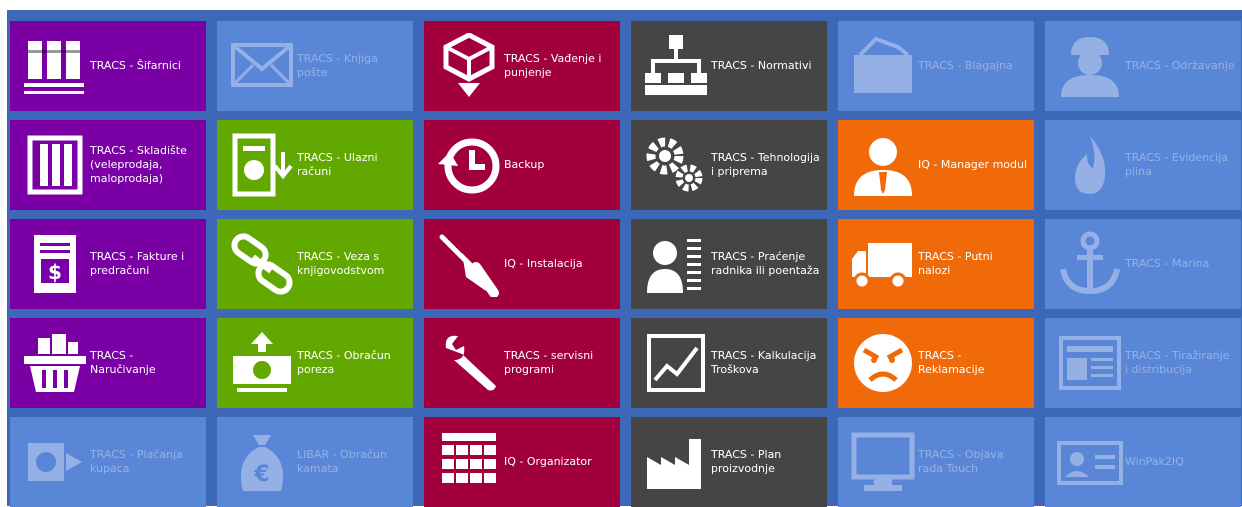 The width and height of the screenshot is (1242, 507). Describe the element at coordinates (135, 65) in the screenshot. I see `tile-label: TRACS - Šifarnici` at that location.